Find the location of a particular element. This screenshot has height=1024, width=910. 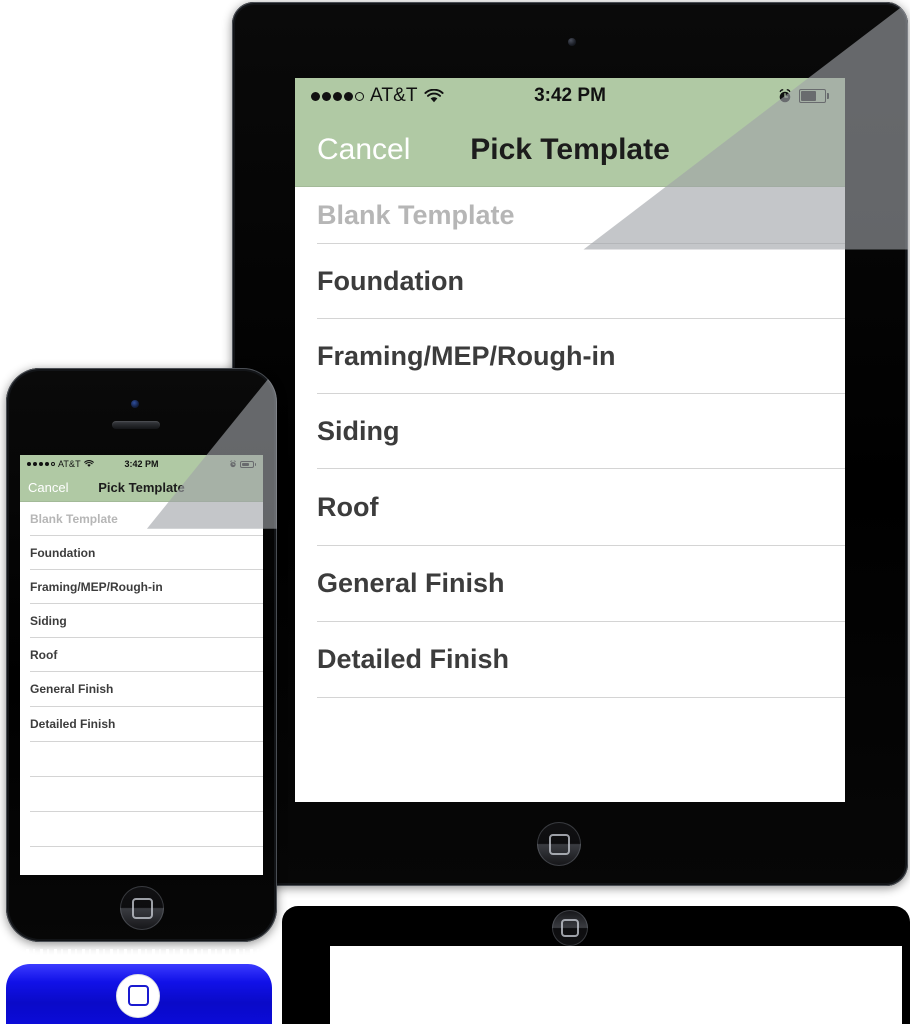

earpiece-speaker-icon is located at coordinates (136, 425).